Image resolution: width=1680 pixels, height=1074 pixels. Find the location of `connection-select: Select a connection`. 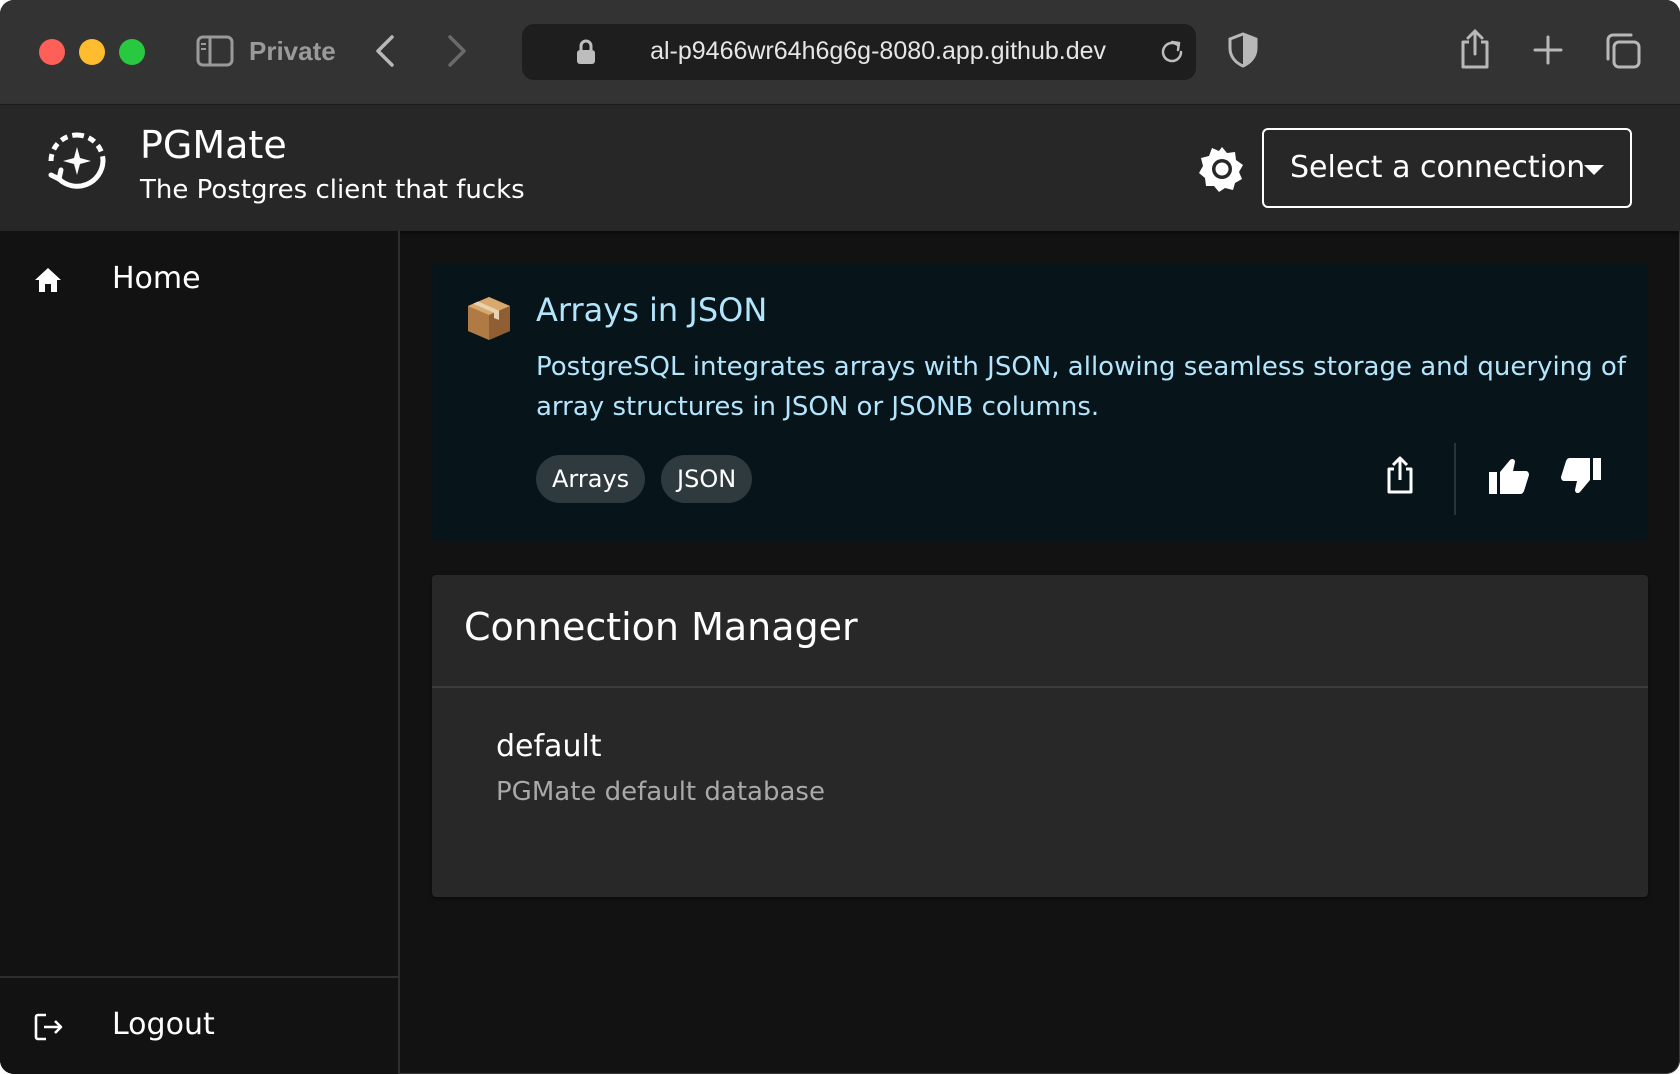

connection-select: Select a connection is located at coordinates (1447, 168).